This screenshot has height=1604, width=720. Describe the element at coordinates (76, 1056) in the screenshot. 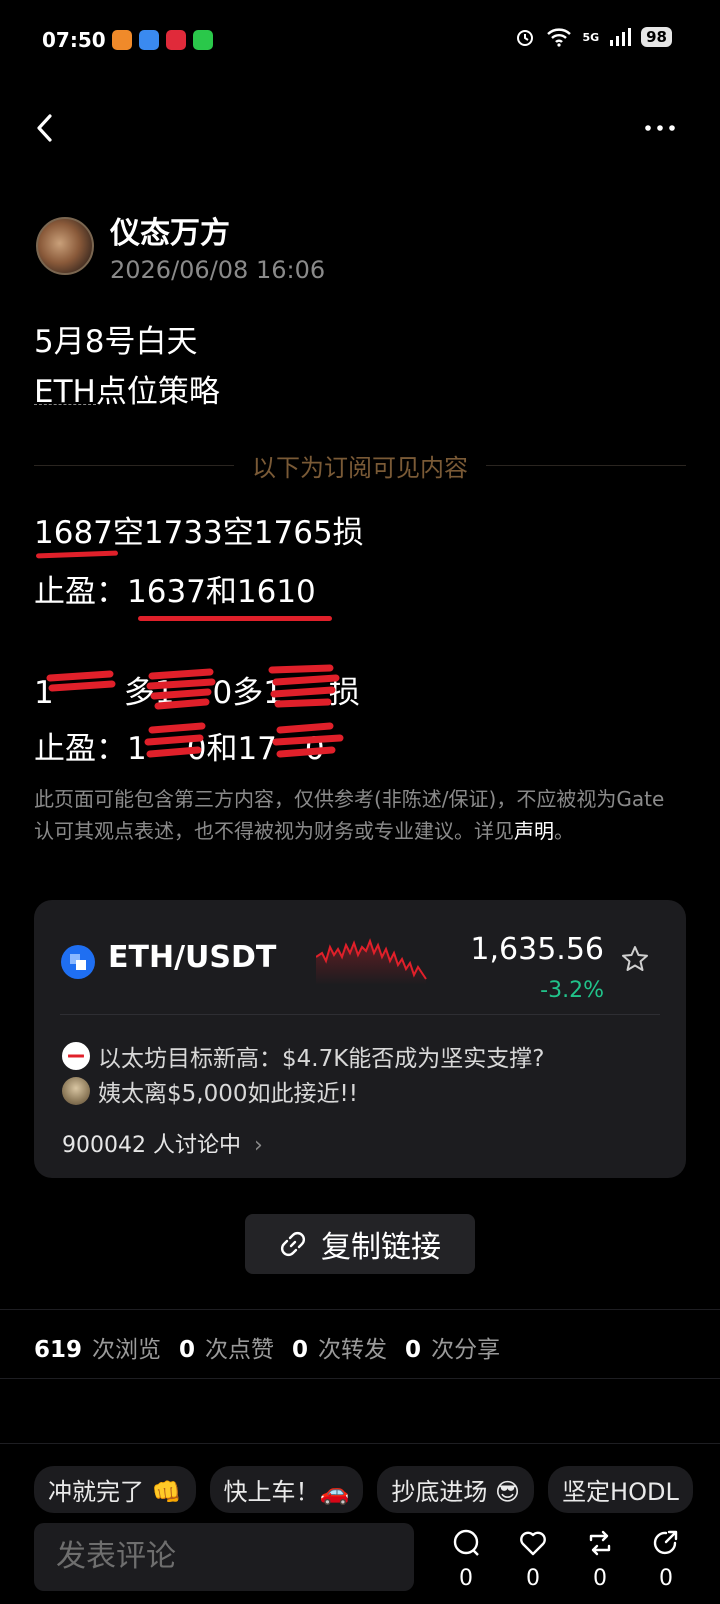

I see `news-source-icon` at that location.